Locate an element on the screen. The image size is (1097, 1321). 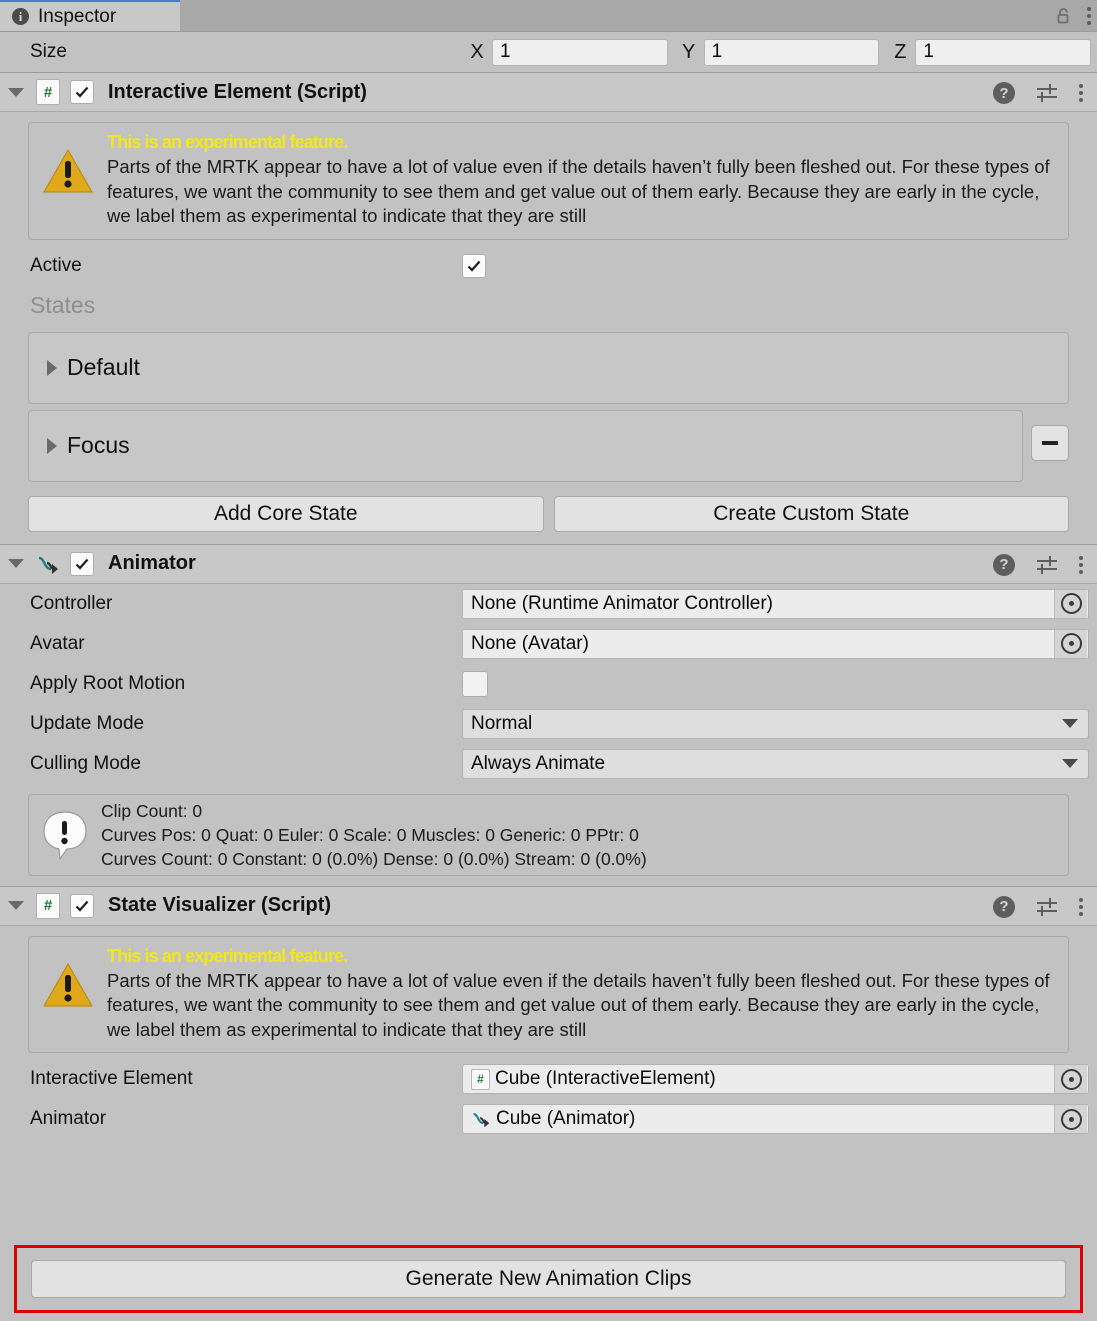
remove-state-button is located at coordinates (1050, 442).